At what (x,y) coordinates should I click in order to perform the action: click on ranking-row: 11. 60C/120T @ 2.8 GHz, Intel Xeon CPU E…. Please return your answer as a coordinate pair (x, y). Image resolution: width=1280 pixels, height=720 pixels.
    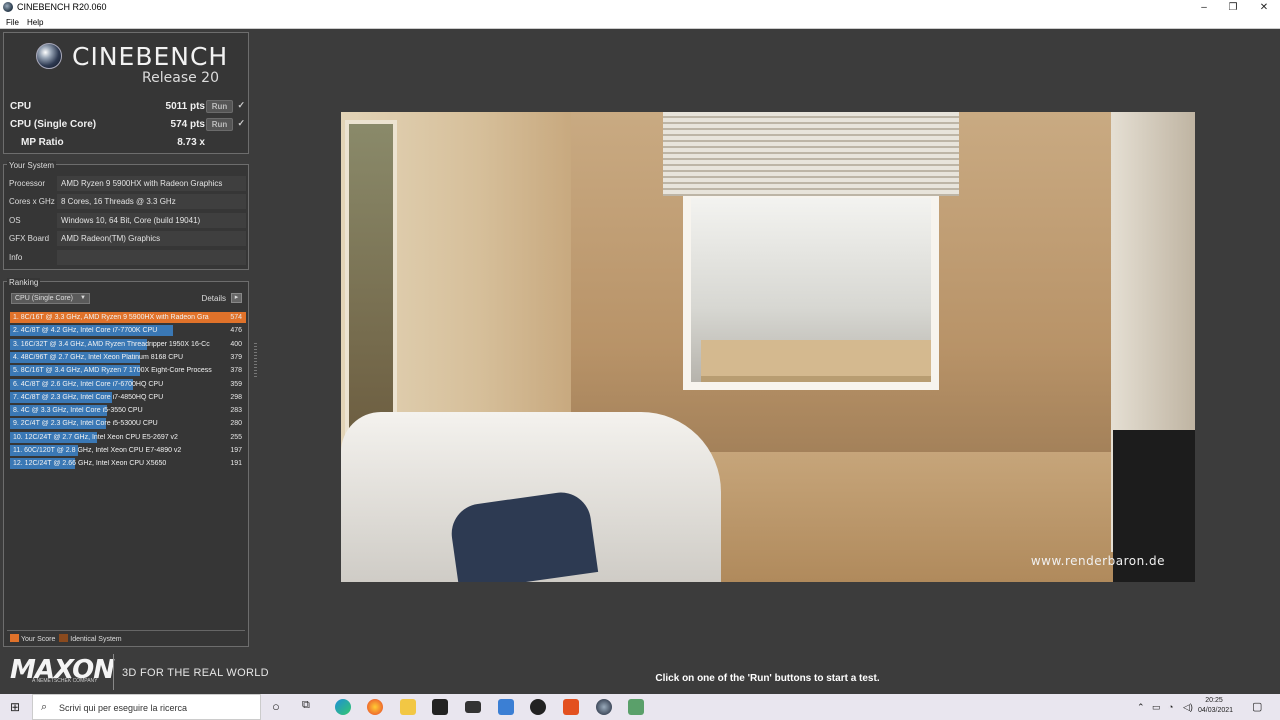
    Looking at the image, I should click on (127, 450).